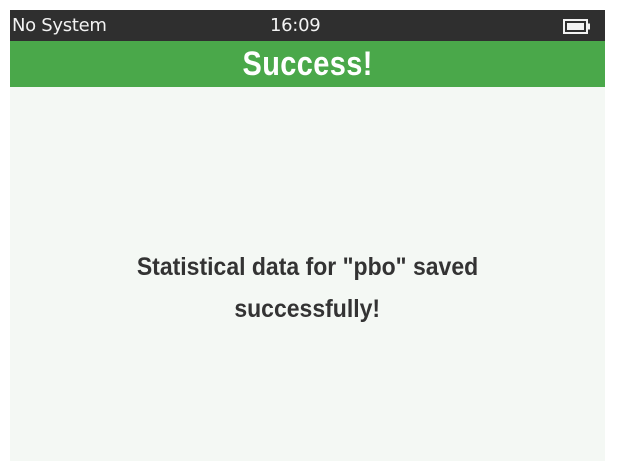  Describe the element at coordinates (307, 267) in the screenshot. I see `message-line-1: Statistical data for "pbo" saved` at that location.